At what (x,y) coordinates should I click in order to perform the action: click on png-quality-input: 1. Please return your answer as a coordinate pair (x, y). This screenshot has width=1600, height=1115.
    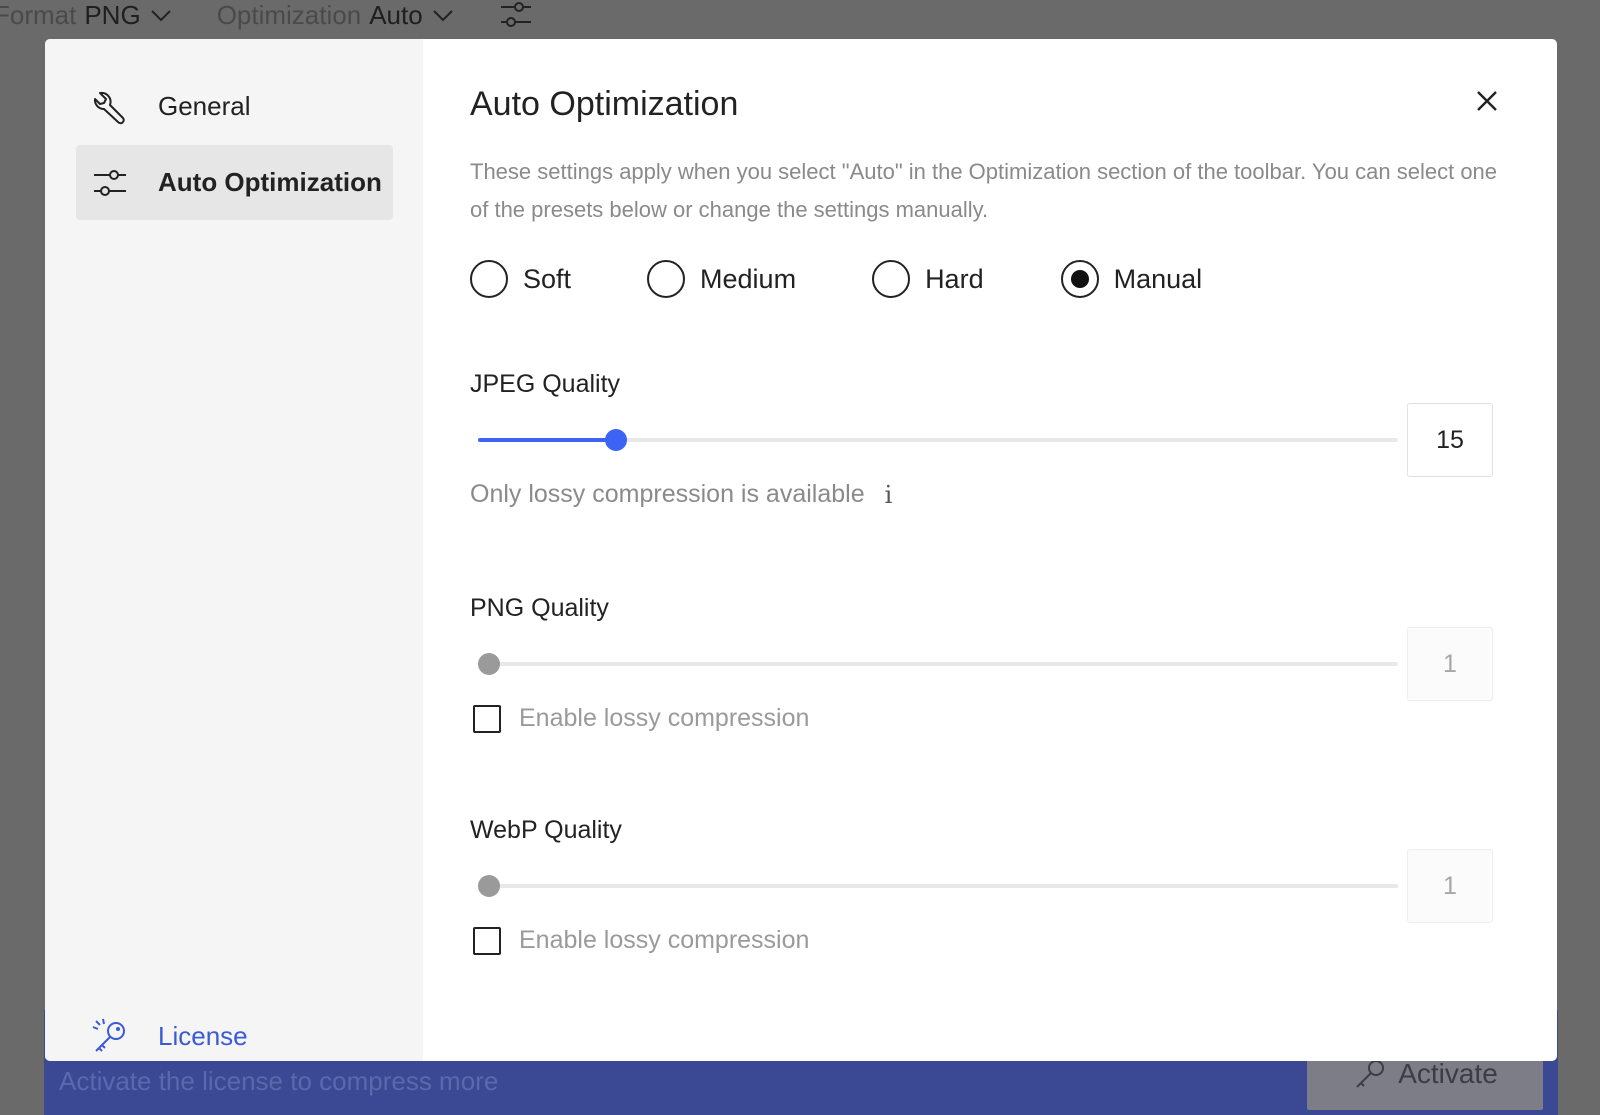
    Looking at the image, I should click on (1450, 664).